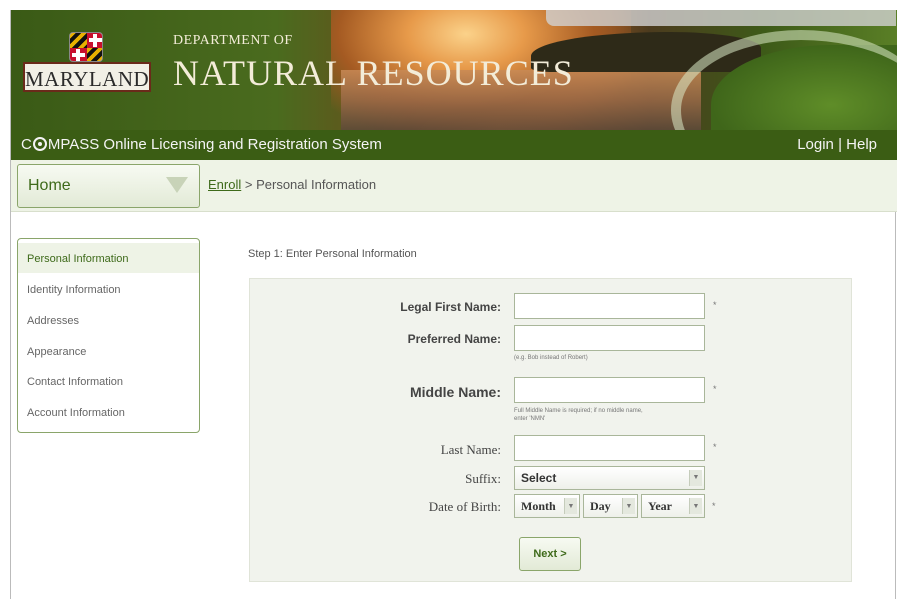 This screenshot has width=906, height=599. Describe the element at coordinates (815, 144) in the screenshot. I see `login-link: Login` at that location.